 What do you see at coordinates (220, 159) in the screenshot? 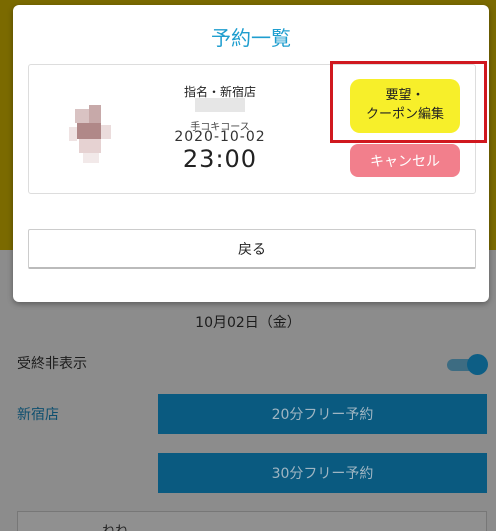
I see `reservation-time: 23:00` at bounding box center [220, 159].